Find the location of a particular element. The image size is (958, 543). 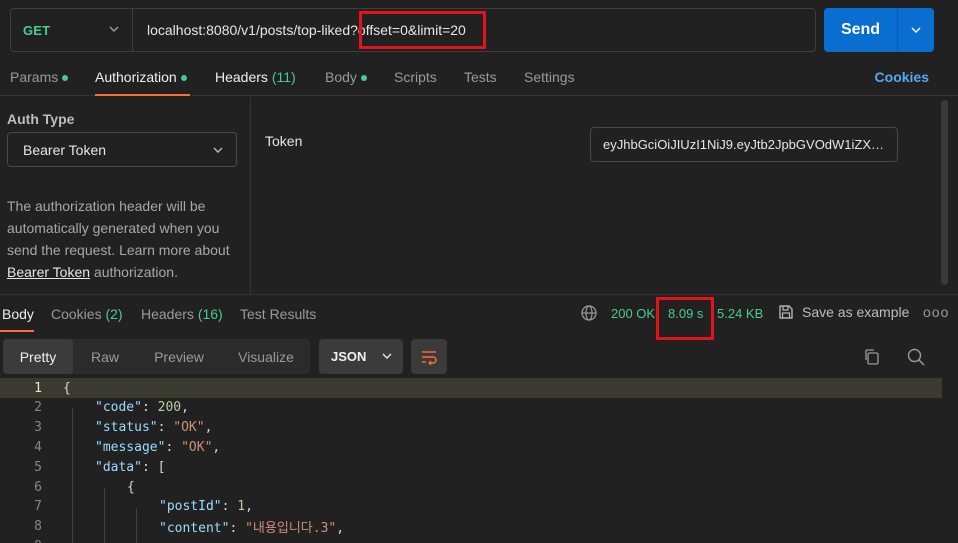

save-icon is located at coordinates (786, 312).